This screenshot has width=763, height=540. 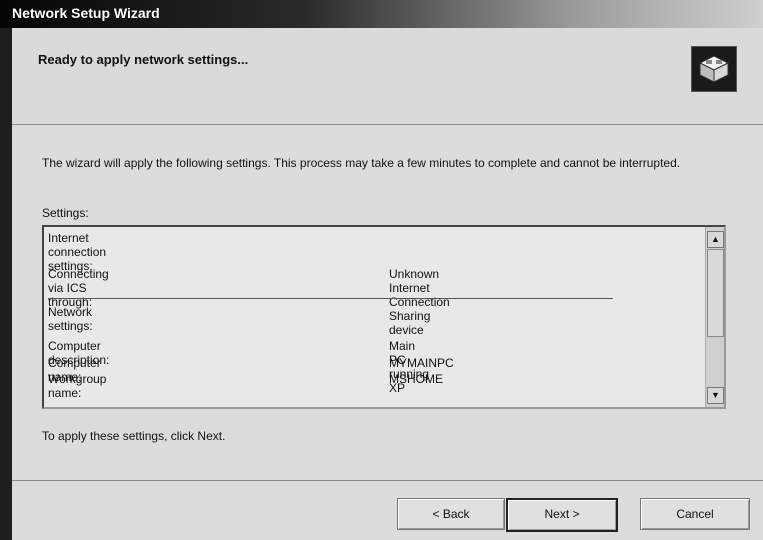 What do you see at coordinates (714, 69) in the screenshot?
I see `network-wizard-icon` at bounding box center [714, 69].